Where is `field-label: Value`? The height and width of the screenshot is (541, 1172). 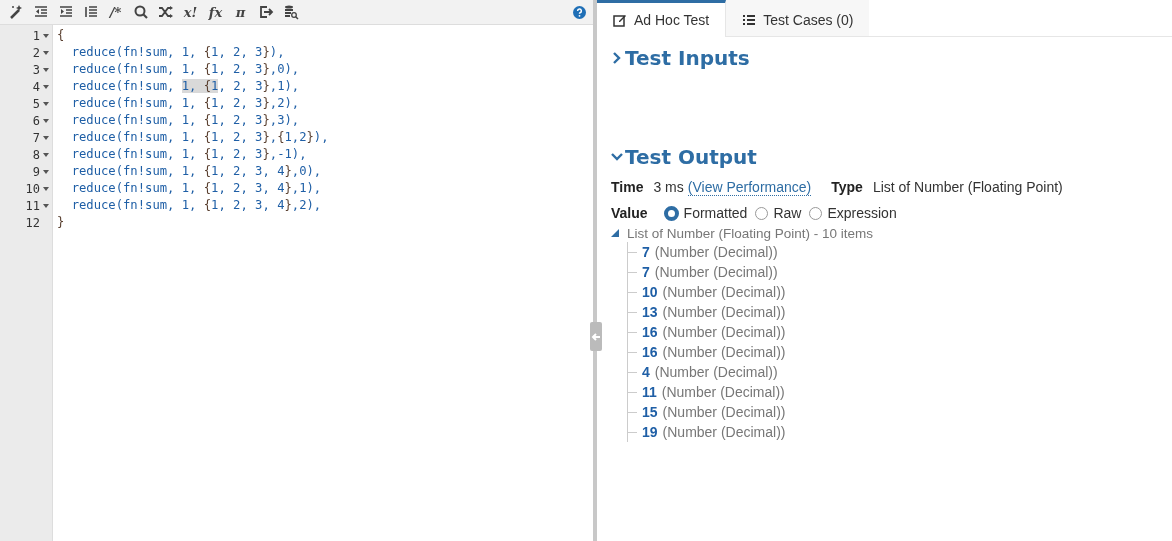 field-label: Value is located at coordinates (629, 213).